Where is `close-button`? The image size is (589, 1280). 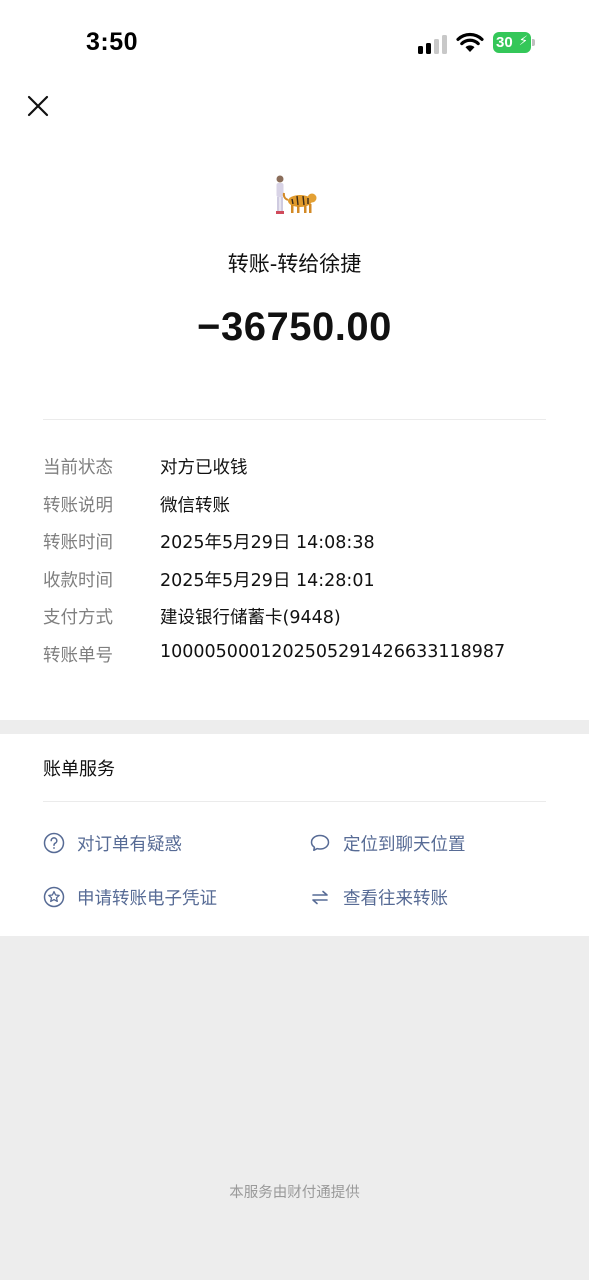 close-button is located at coordinates (38, 106).